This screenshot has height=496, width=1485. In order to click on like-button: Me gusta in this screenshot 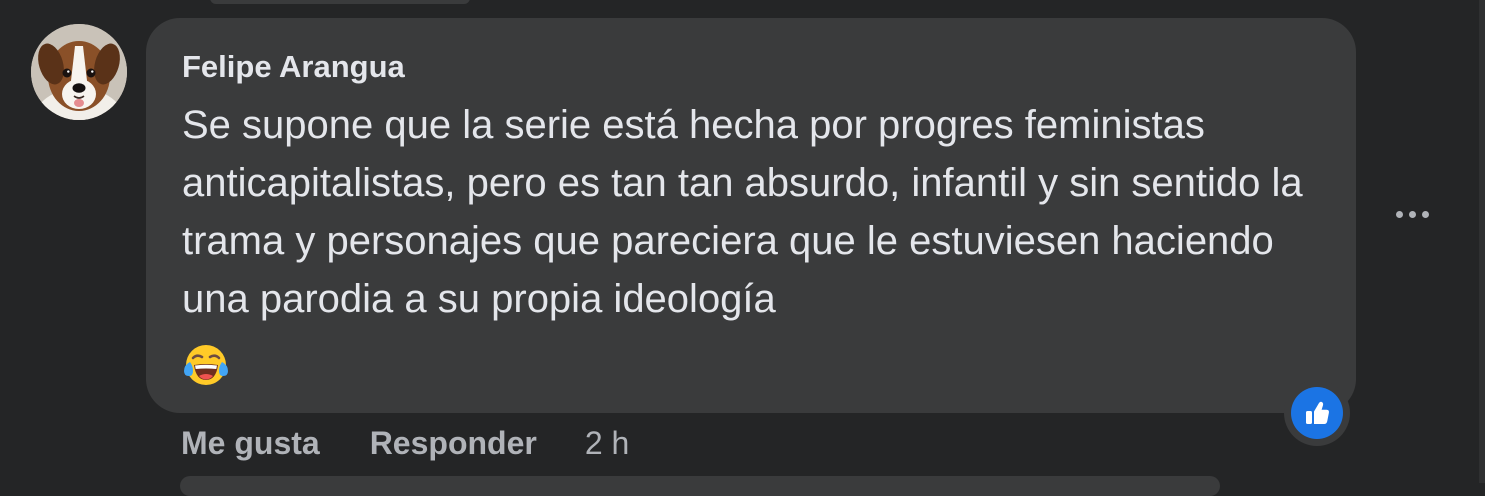, I will do `click(250, 443)`.